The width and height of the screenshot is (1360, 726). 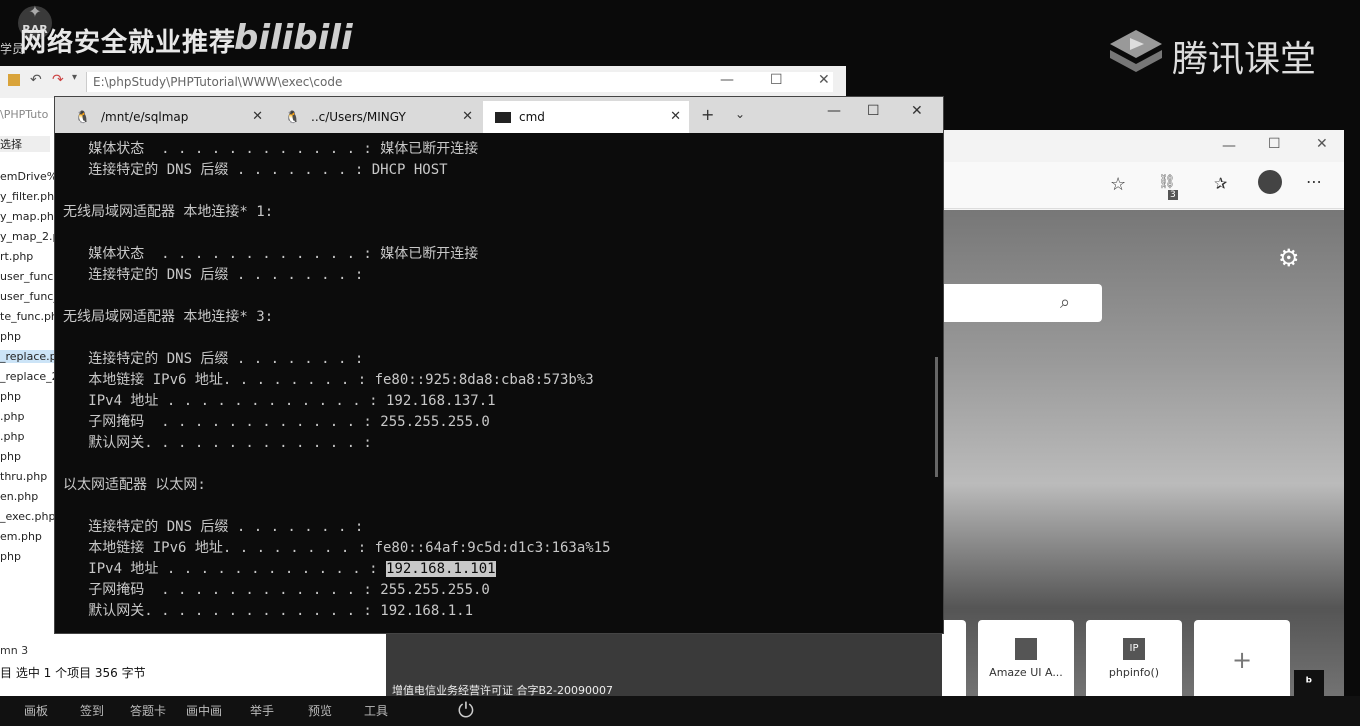 I want to click on file-list-item: em.php, so click(x=21, y=536).